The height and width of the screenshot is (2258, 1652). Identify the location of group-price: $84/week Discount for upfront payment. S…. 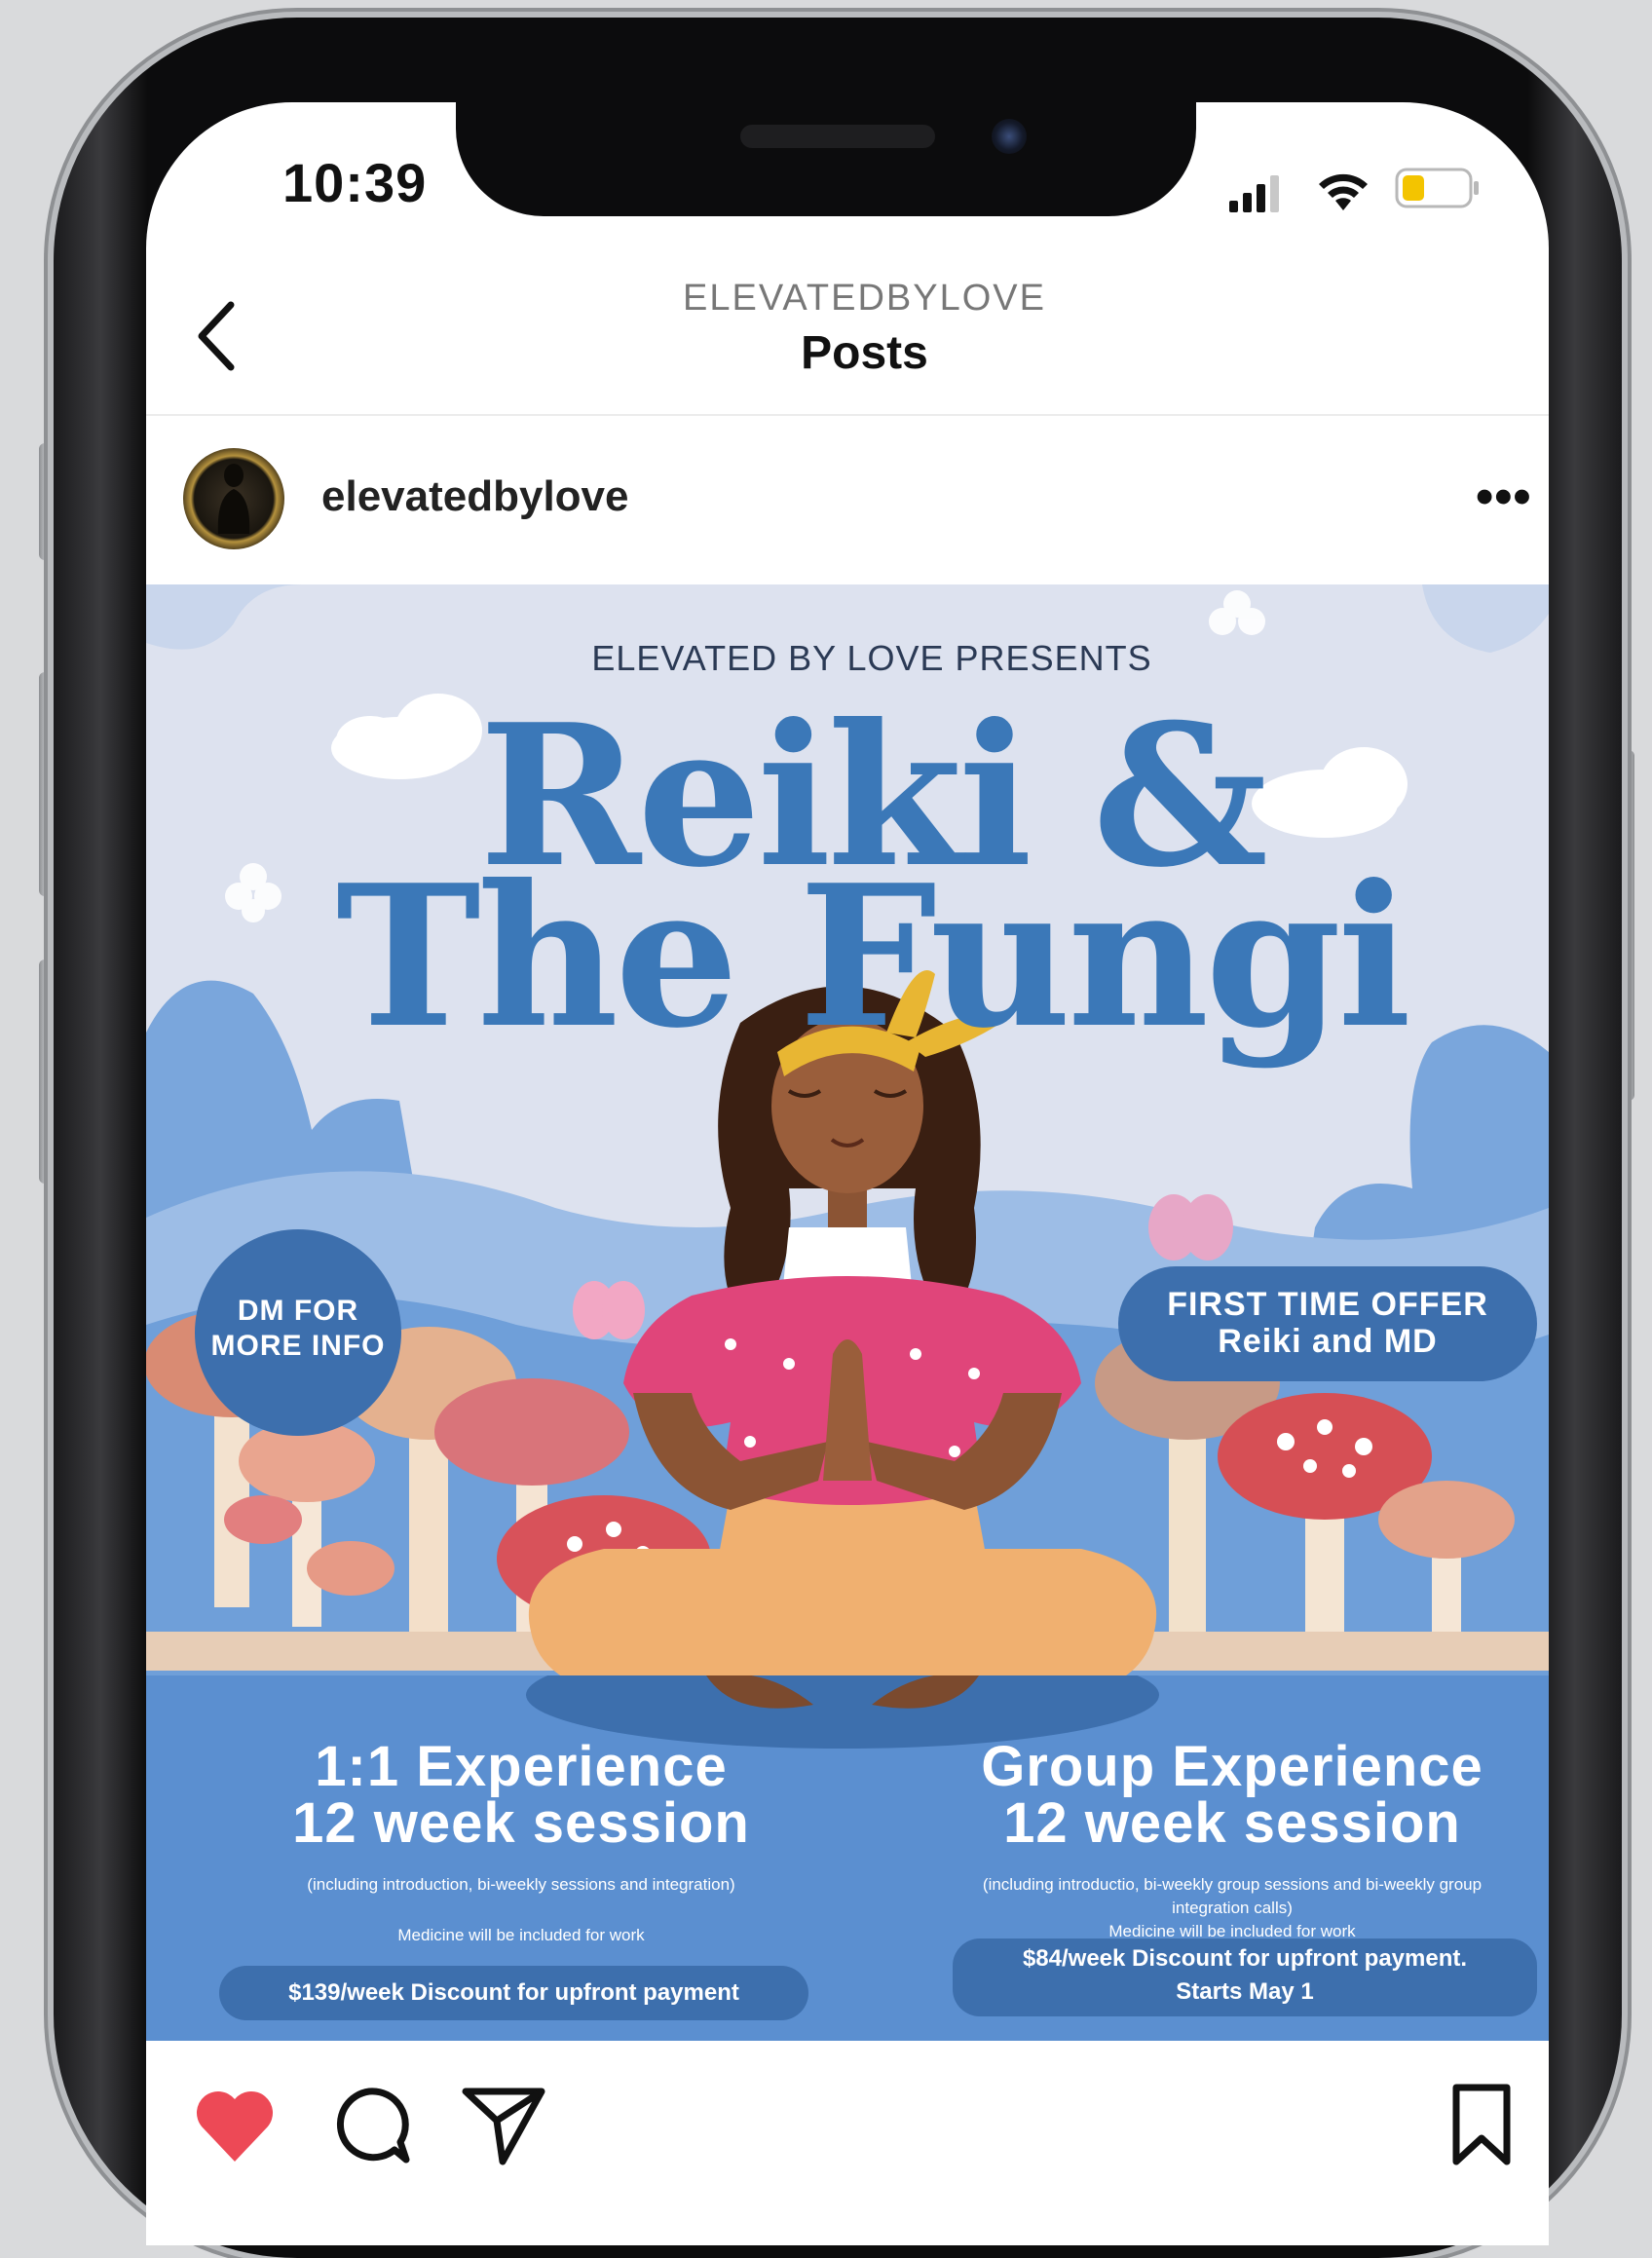
(1245, 1977).